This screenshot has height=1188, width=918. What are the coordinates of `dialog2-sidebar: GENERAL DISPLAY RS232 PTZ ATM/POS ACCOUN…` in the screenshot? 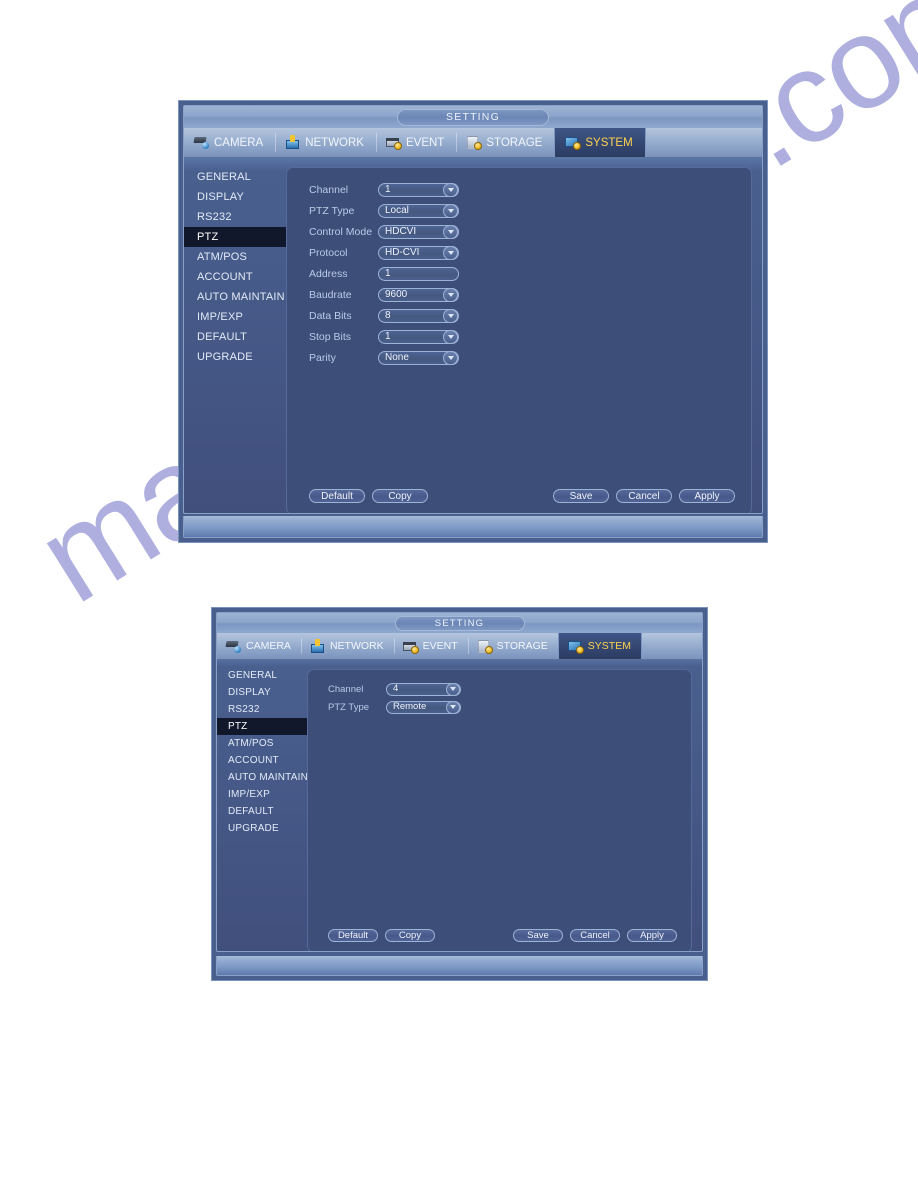 It's located at (262, 805).